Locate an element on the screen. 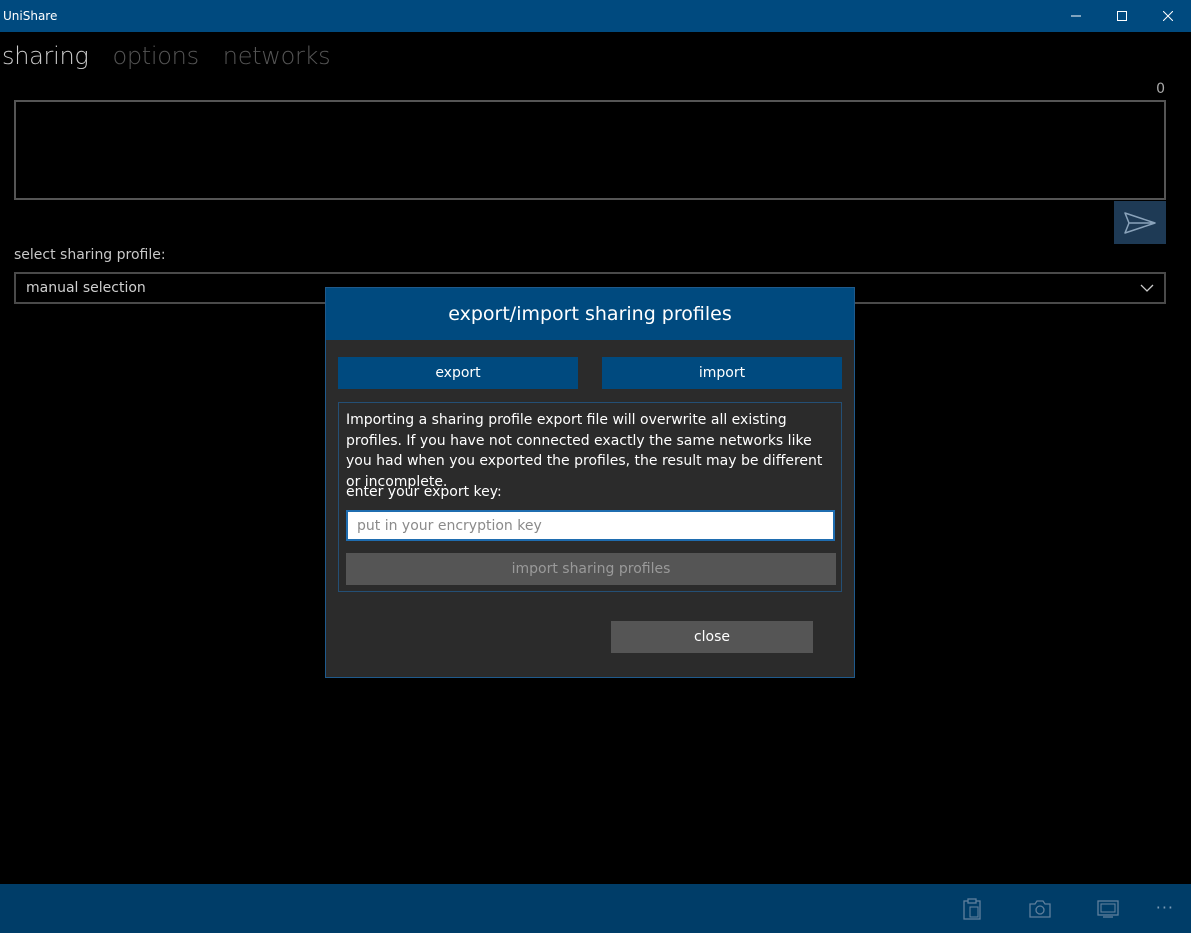 The height and width of the screenshot is (933, 1191). minimize-icon is located at coordinates (1076, 16).